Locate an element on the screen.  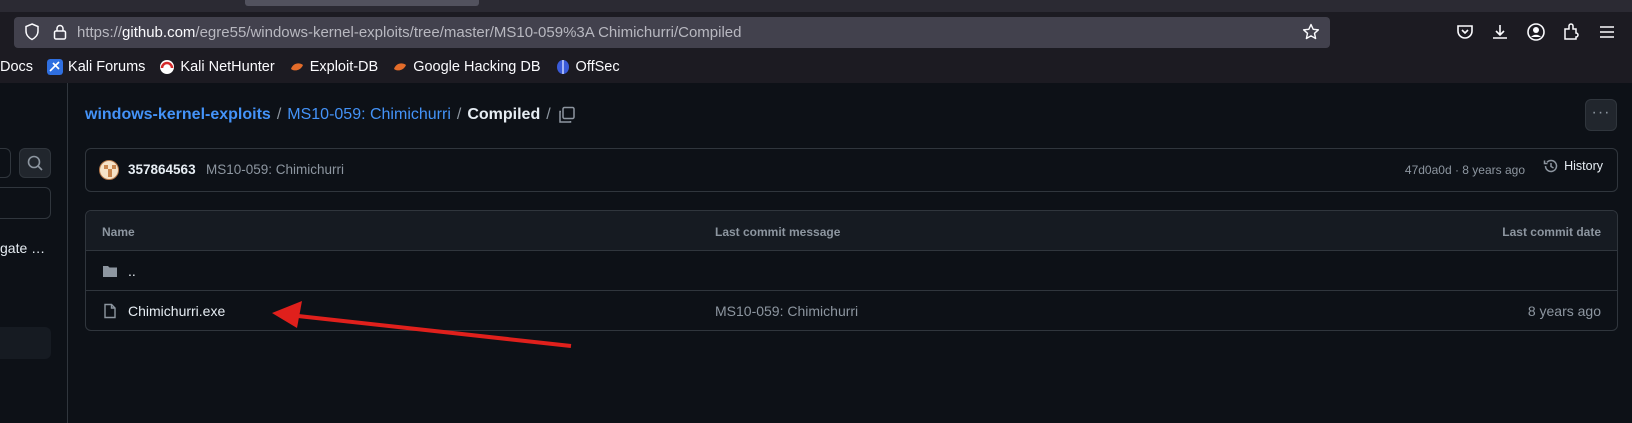
bookmark-label: Kali NetHunter is located at coordinates (227, 67).